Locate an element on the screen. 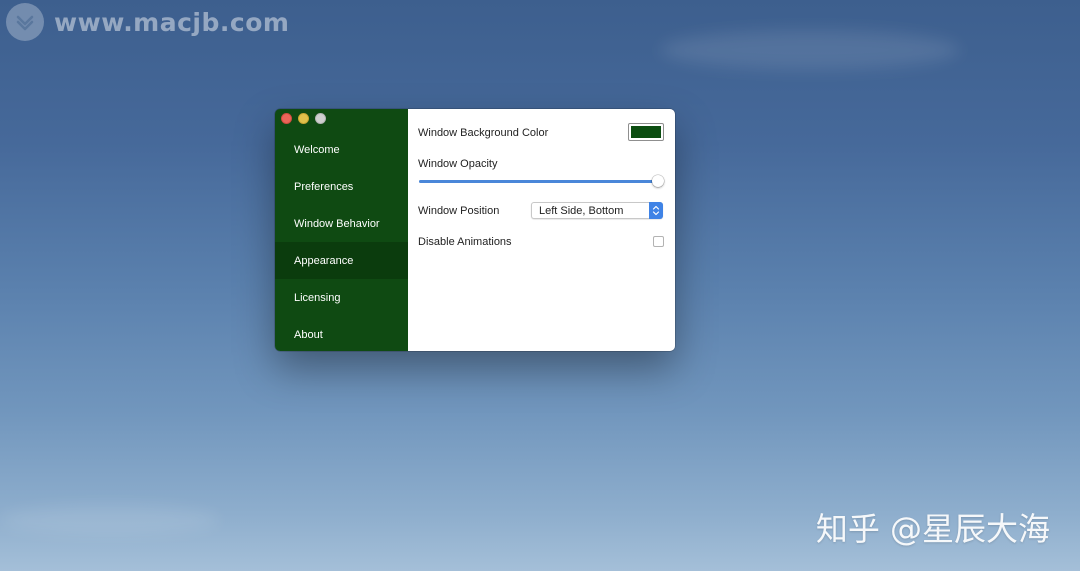  sidebar-item-welcome: Welcome is located at coordinates (341, 149).